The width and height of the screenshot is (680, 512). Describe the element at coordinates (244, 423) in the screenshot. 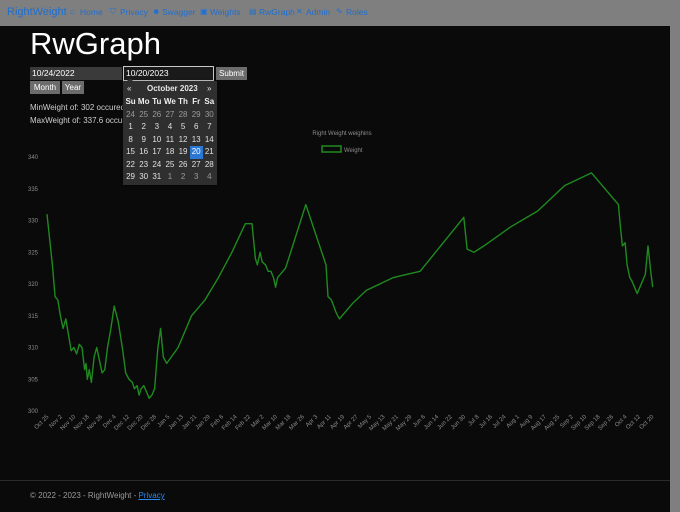

I see `x-tick-label: Feb 22` at that location.